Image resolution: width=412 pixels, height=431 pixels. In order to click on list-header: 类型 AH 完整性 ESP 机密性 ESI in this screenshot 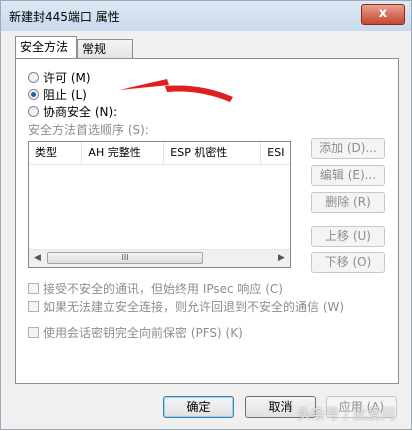, I will do `click(159, 153)`.